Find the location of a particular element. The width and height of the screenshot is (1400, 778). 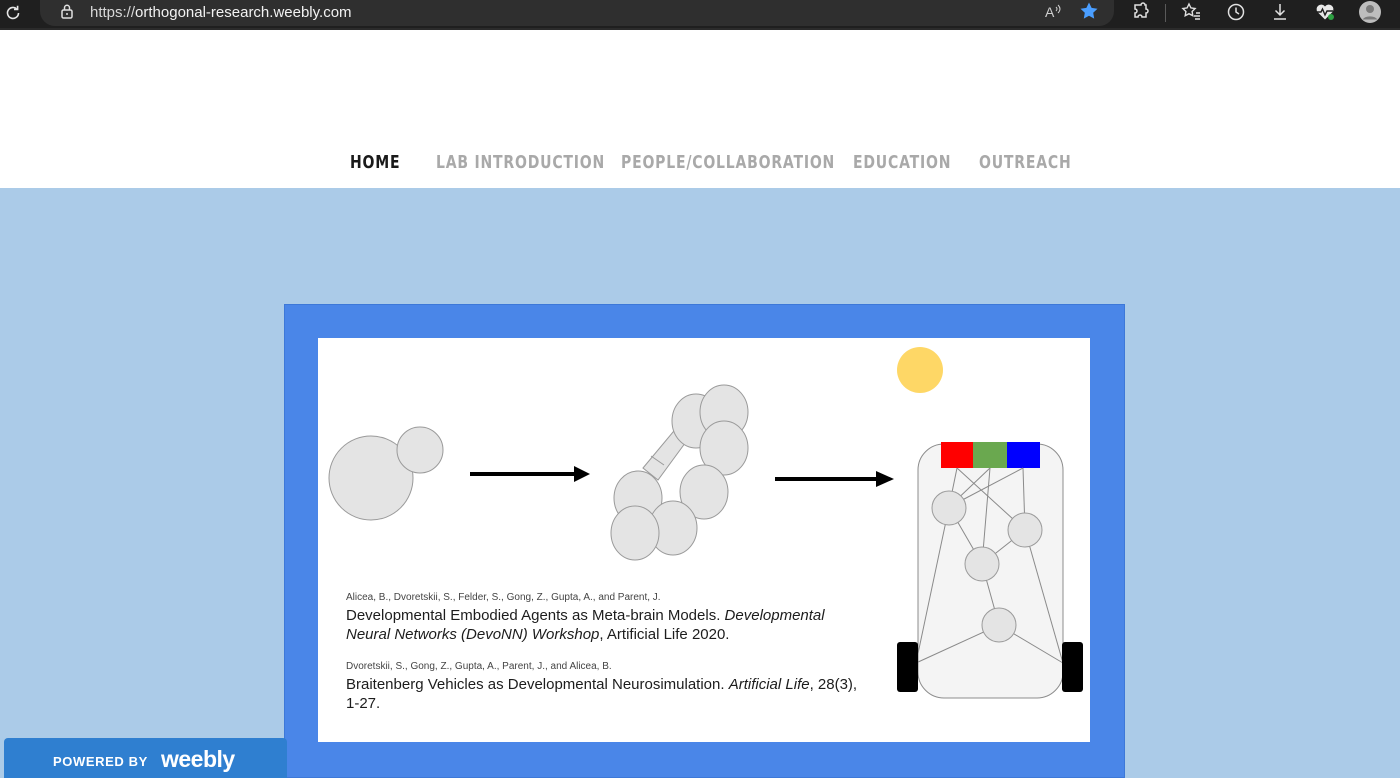

arrow-1-head is located at coordinates (582, 474).